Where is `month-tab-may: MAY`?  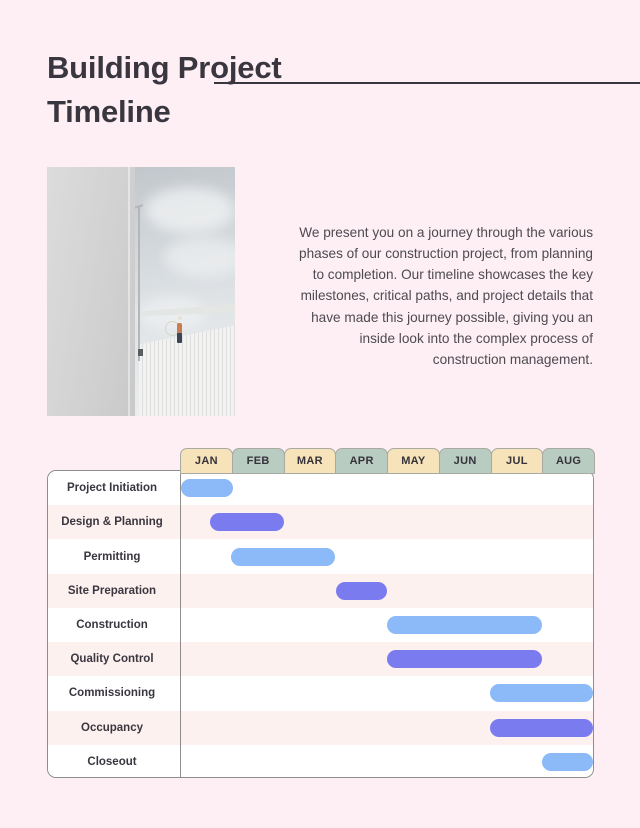
month-tab-may: MAY is located at coordinates (413, 461).